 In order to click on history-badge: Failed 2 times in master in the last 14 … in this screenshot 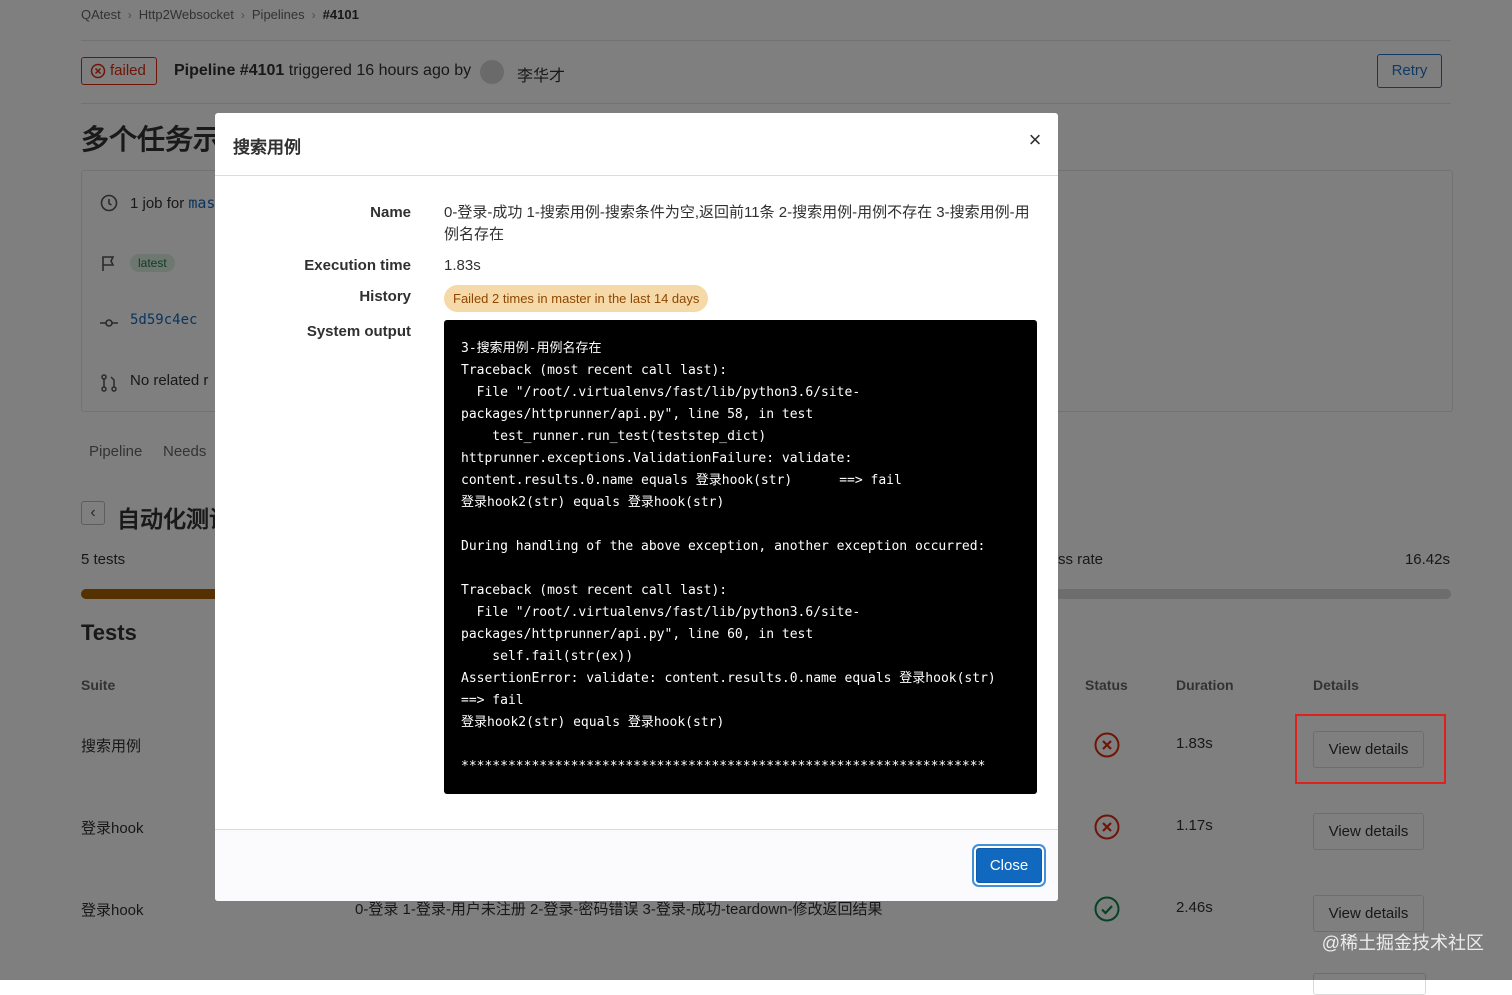, I will do `click(576, 298)`.